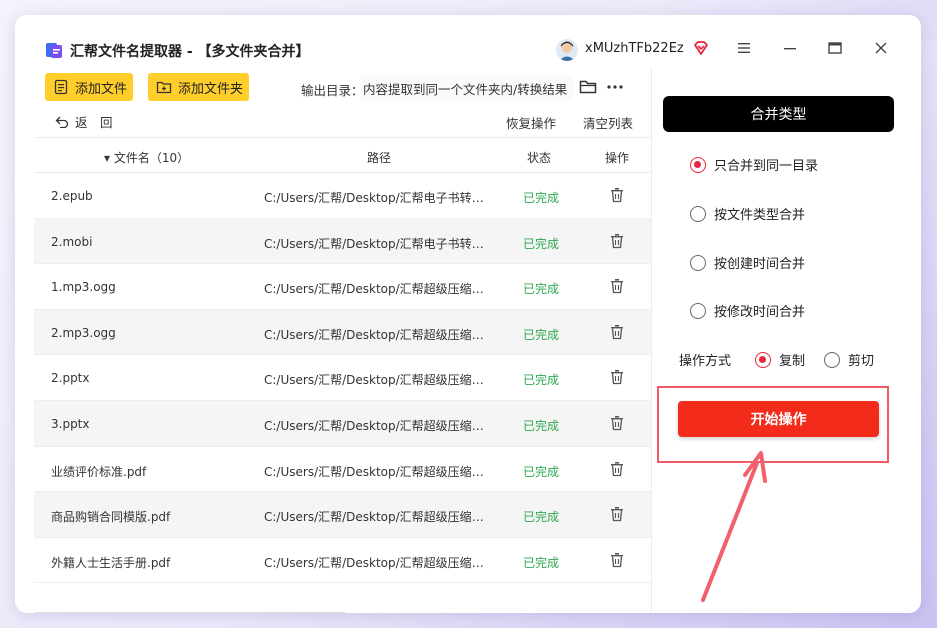 The height and width of the screenshot is (628, 937). What do you see at coordinates (94, 122) in the screenshot?
I see `back-label: 返 回` at bounding box center [94, 122].